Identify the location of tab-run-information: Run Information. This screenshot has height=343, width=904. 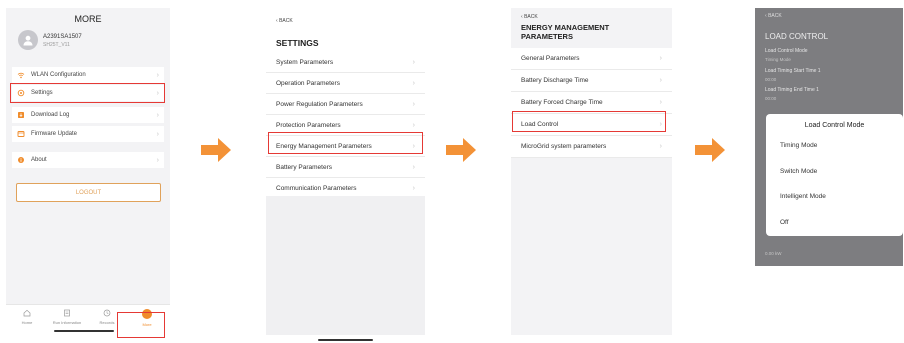
(67, 317).